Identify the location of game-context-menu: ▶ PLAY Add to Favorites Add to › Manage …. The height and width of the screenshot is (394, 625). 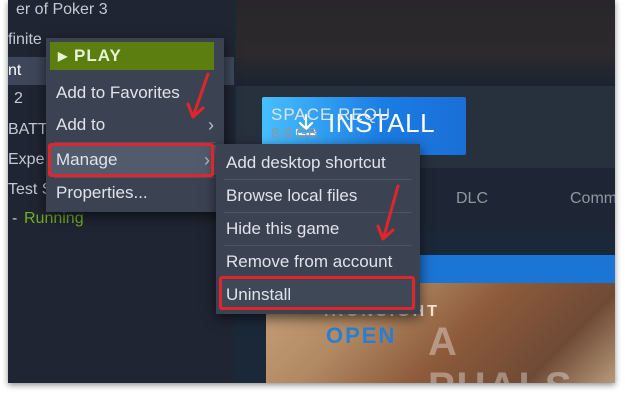
(135, 125).